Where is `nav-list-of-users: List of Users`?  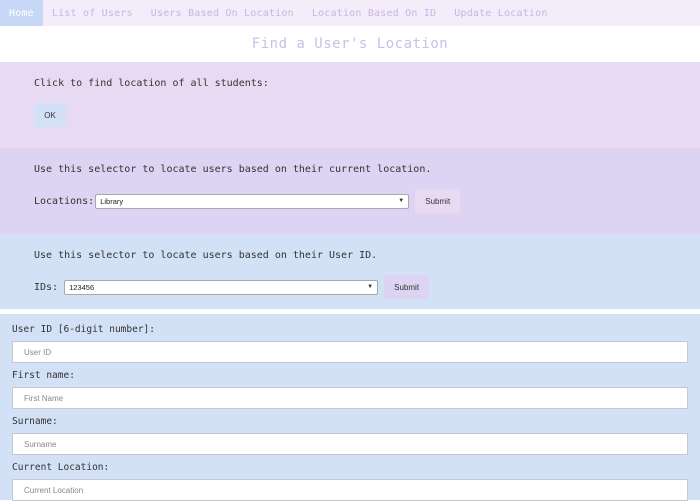
nav-list-of-users: List of Users is located at coordinates (92, 13).